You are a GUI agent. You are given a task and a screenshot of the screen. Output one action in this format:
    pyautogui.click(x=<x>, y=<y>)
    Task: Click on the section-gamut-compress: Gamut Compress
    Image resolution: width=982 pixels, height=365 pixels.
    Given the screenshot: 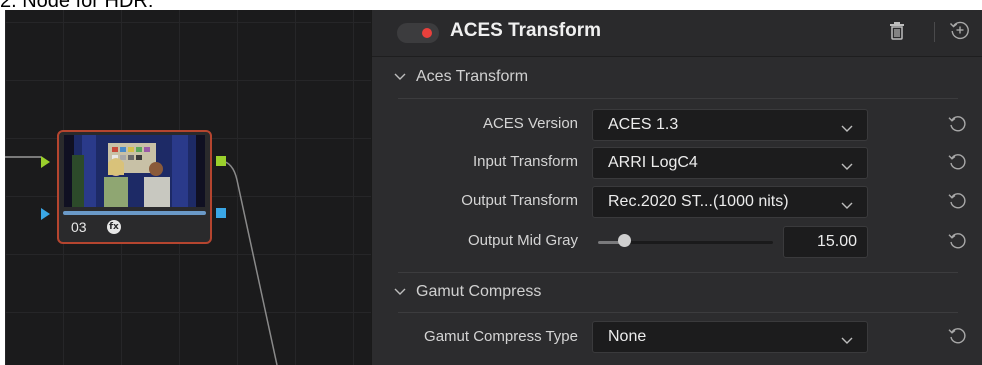 What is the action you would take?
    pyautogui.click(x=467, y=292)
    